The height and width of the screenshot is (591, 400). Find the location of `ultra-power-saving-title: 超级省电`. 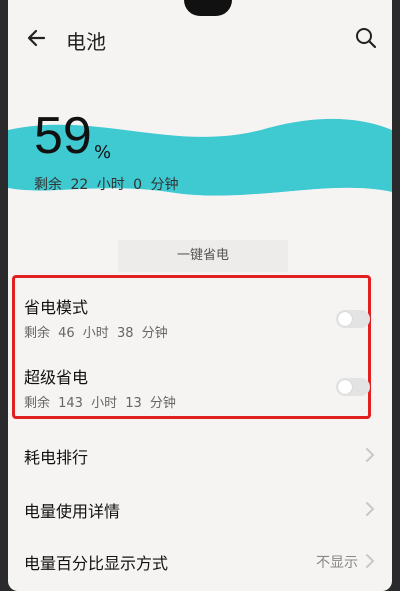

ultra-power-saving-title: 超级省电 is located at coordinates (56, 377).